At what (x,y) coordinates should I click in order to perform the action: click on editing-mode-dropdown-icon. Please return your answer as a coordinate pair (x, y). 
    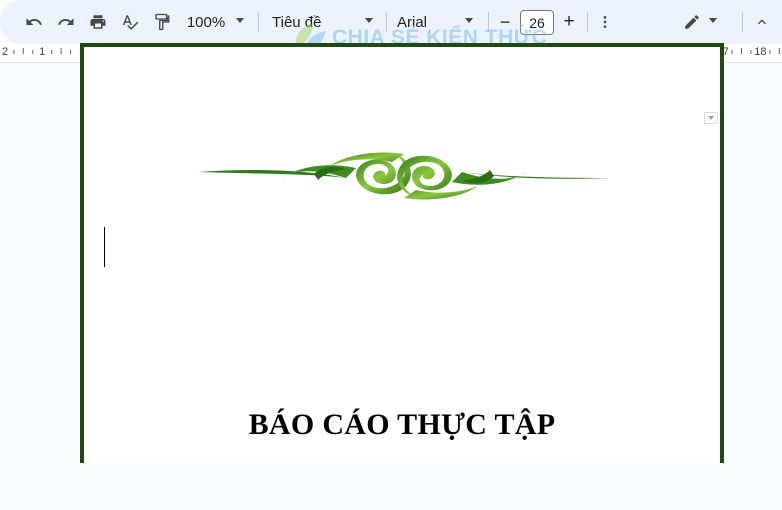
    Looking at the image, I should click on (713, 20).